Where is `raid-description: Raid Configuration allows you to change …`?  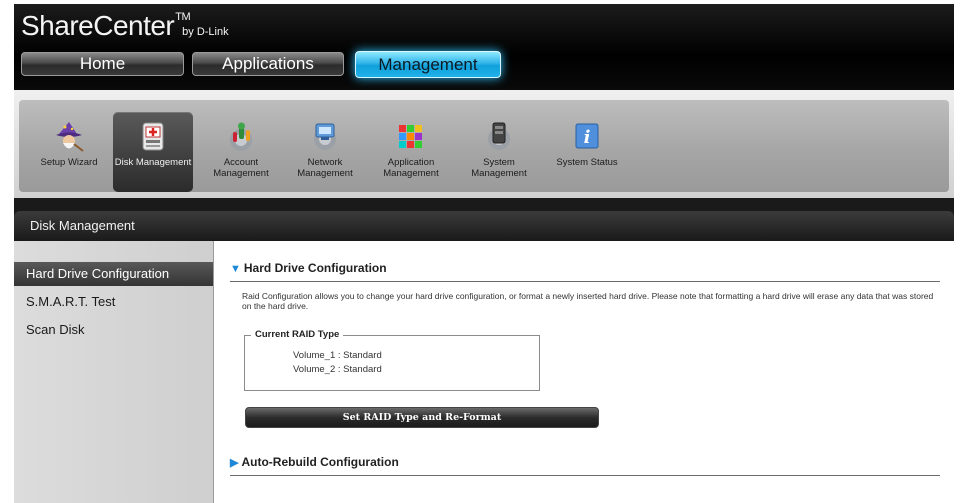
raid-description: Raid Configuration allows you to change … is located at coordinates (588, 301).